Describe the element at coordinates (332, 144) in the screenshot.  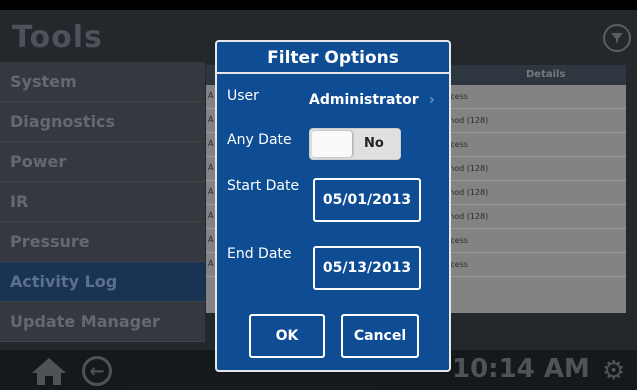
I see `toggle-knob` at that location.